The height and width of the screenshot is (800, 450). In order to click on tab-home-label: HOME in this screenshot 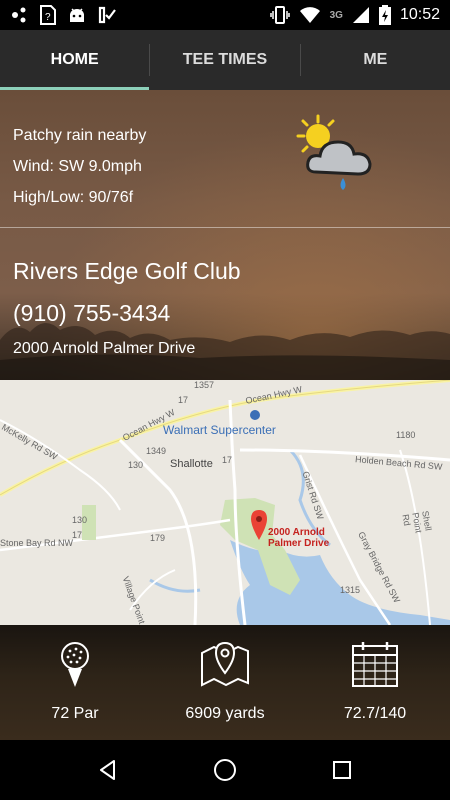, I will do `click(74, 59)`.